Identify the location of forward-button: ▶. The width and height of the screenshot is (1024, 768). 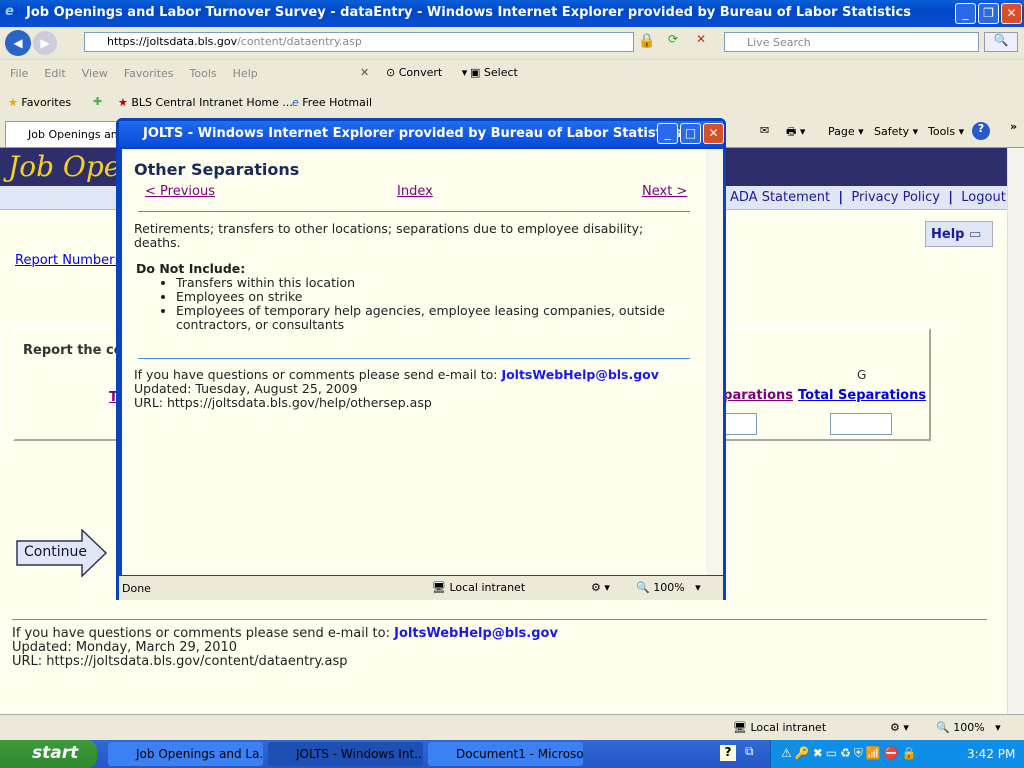
(45, 43).